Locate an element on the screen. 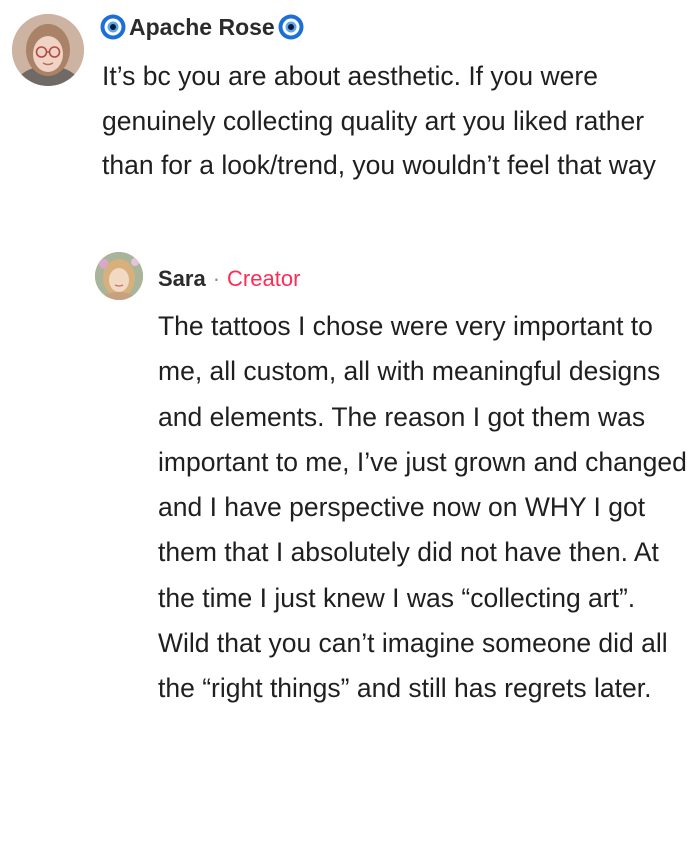 The image size is (700, 854). comment-author-row: Apache Rose is located at coordinates (202, 27).